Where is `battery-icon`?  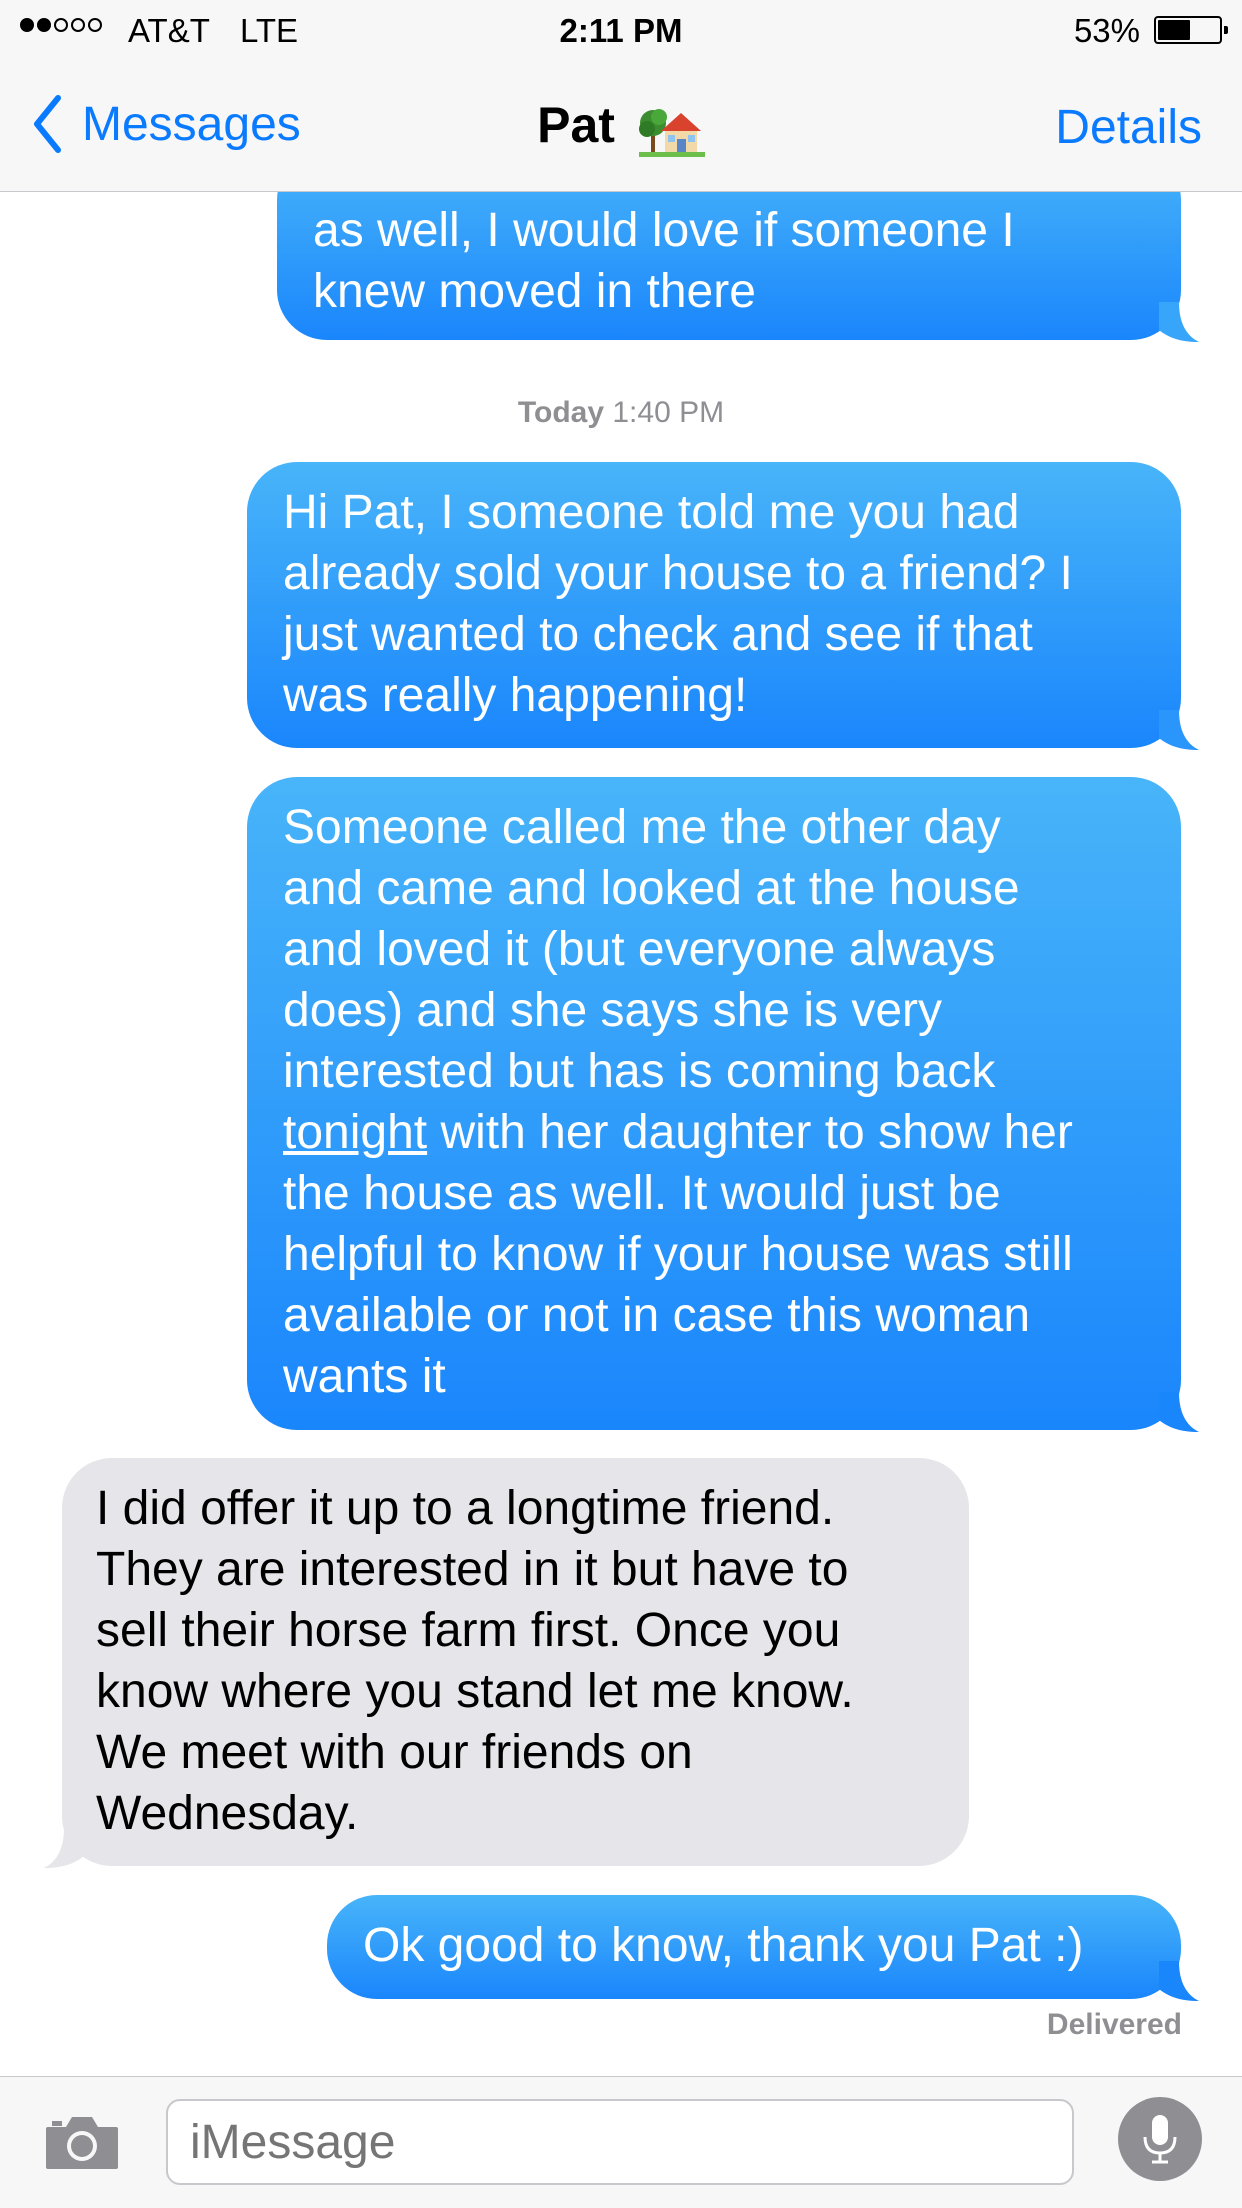 battery-icon is located at coordinates (1191, 30).